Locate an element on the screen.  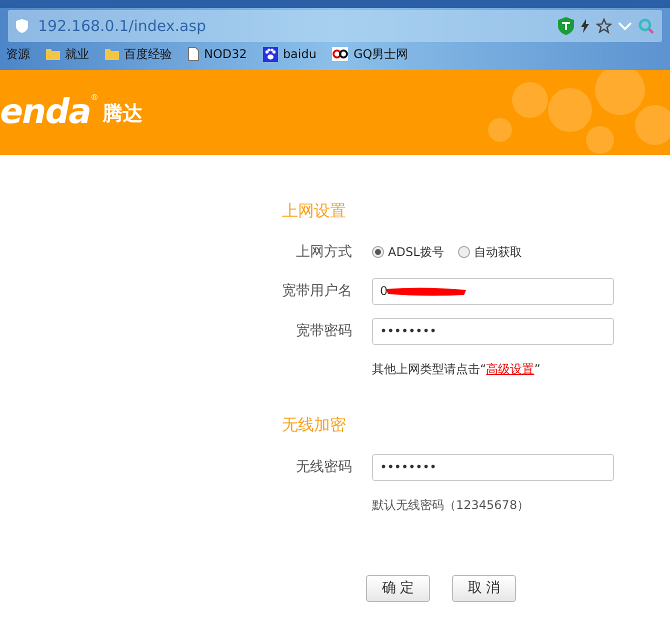
bookmark-item: 百度经验 is located at coordinates (138, 54).